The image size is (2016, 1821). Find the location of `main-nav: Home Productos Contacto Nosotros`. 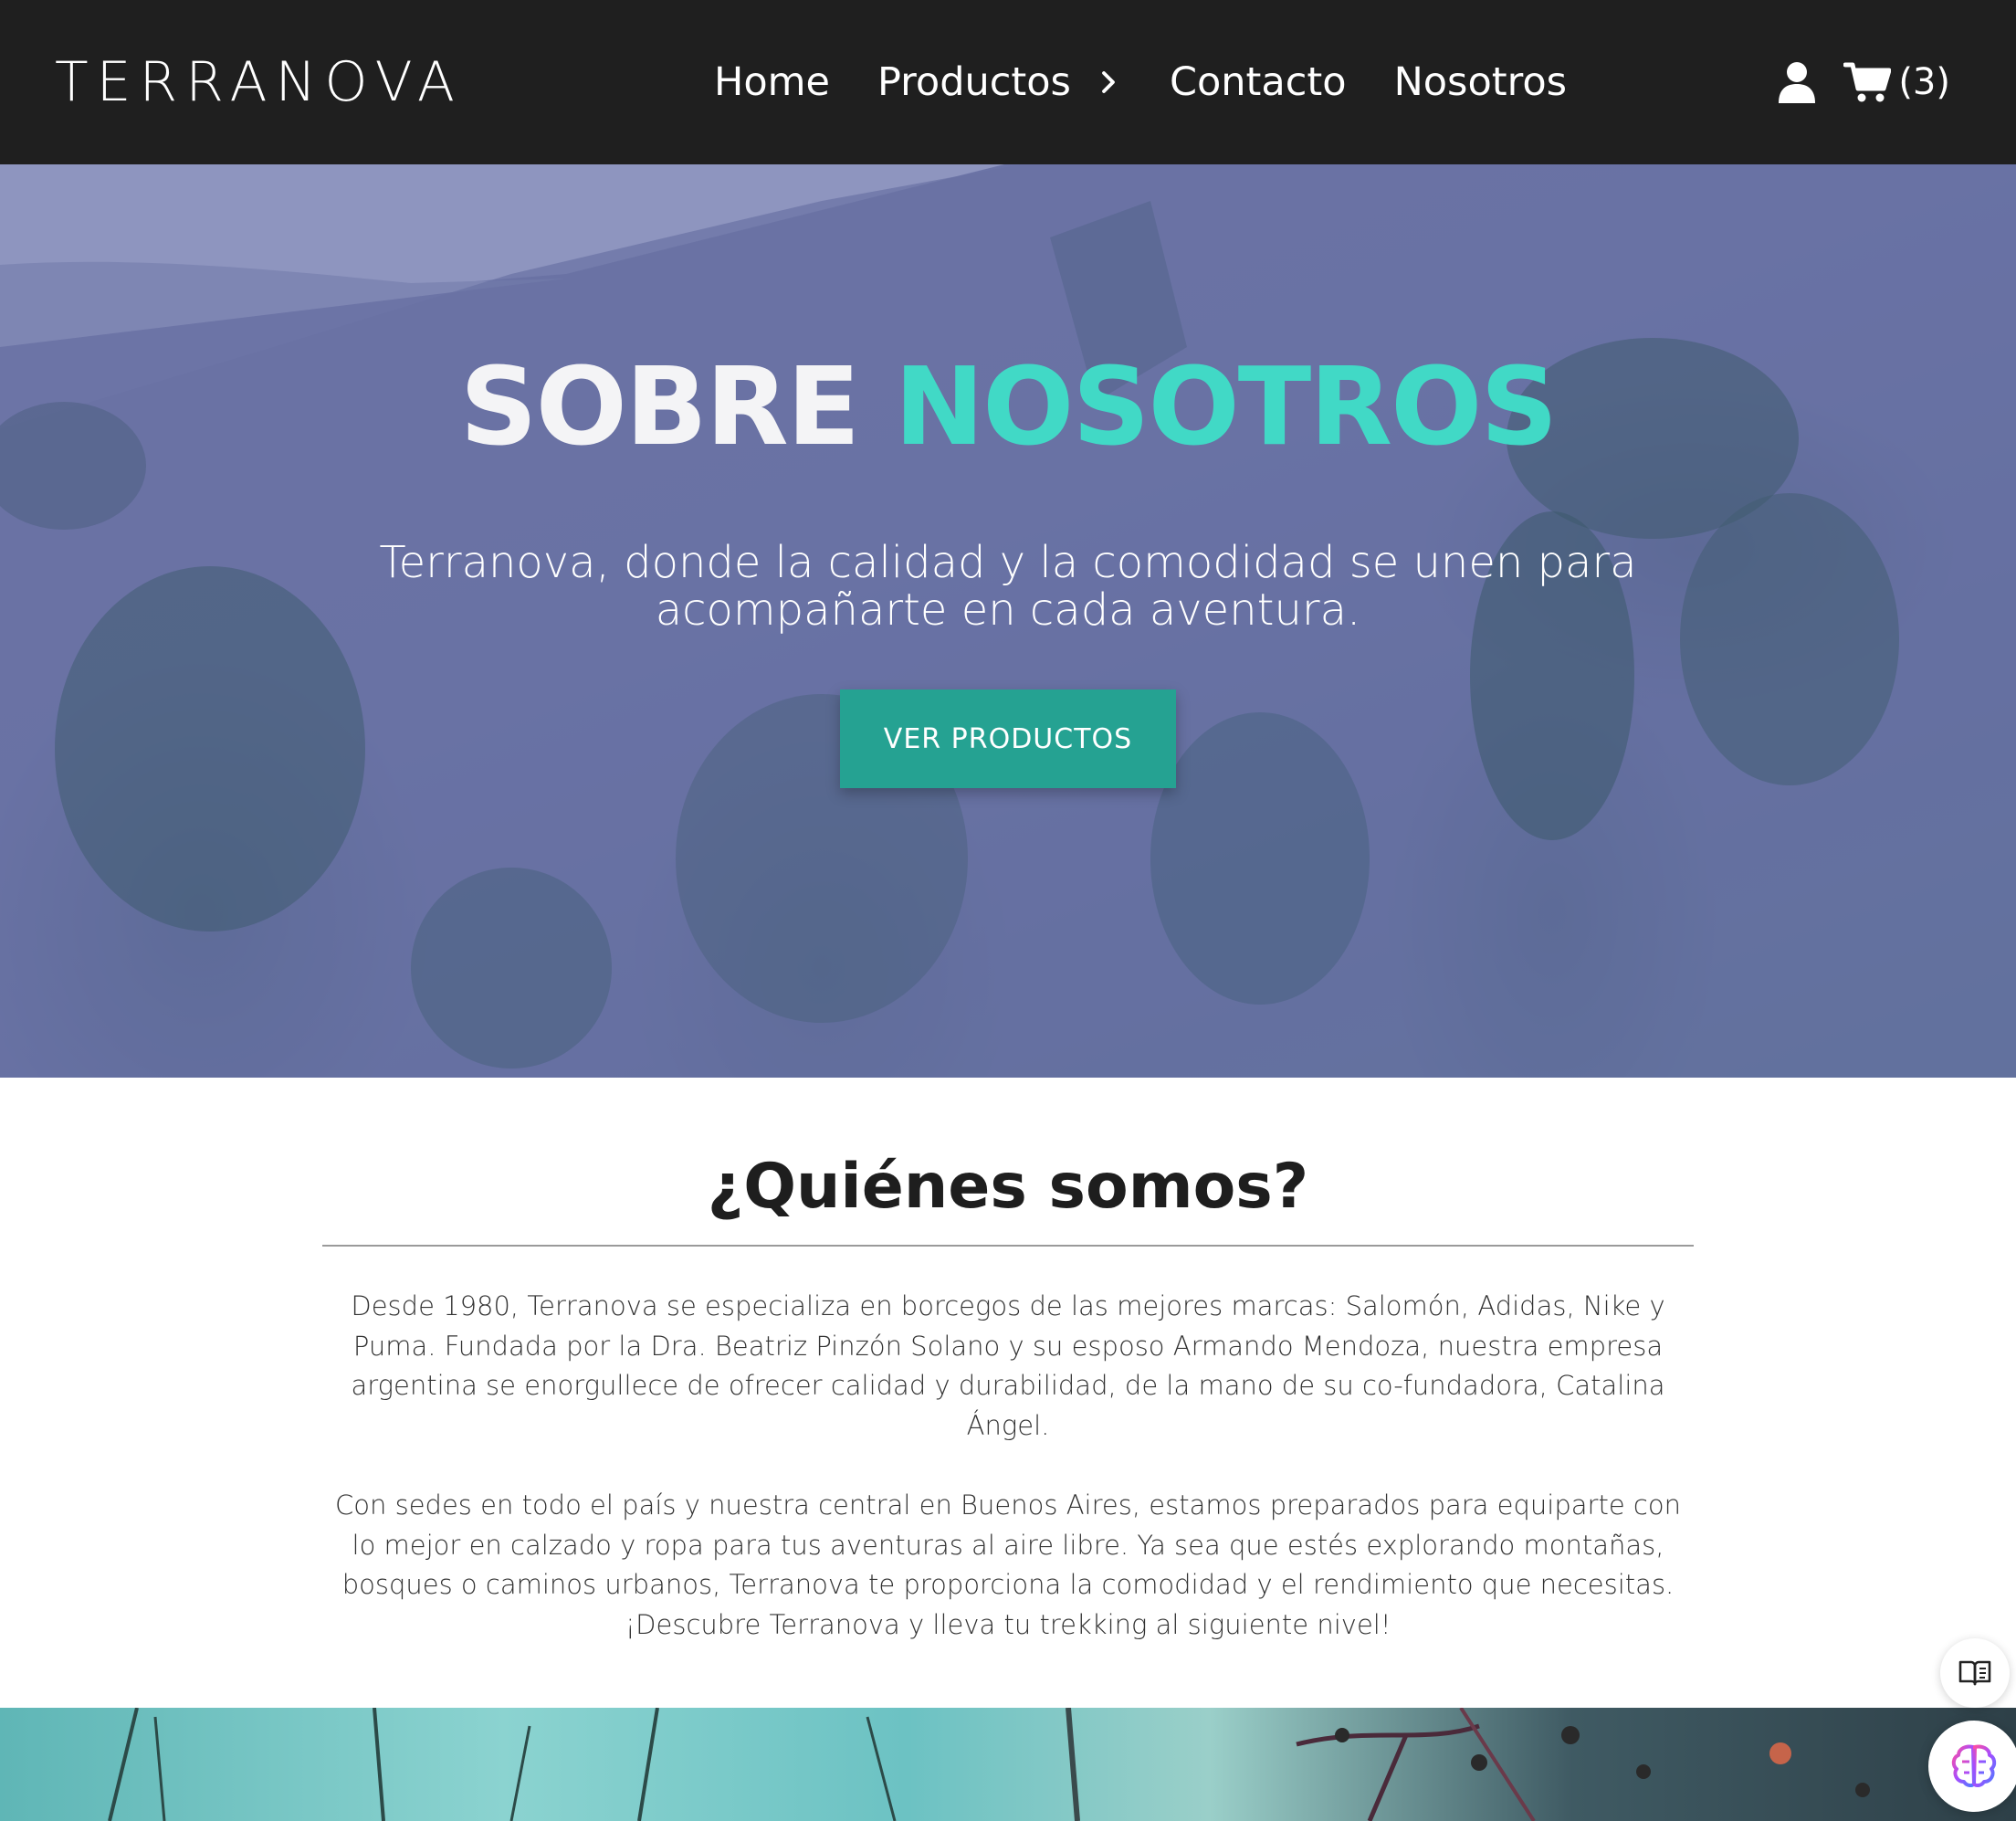

main-nav: Home Productos Contacto Nosotros is located at coordinates (1140, 82).